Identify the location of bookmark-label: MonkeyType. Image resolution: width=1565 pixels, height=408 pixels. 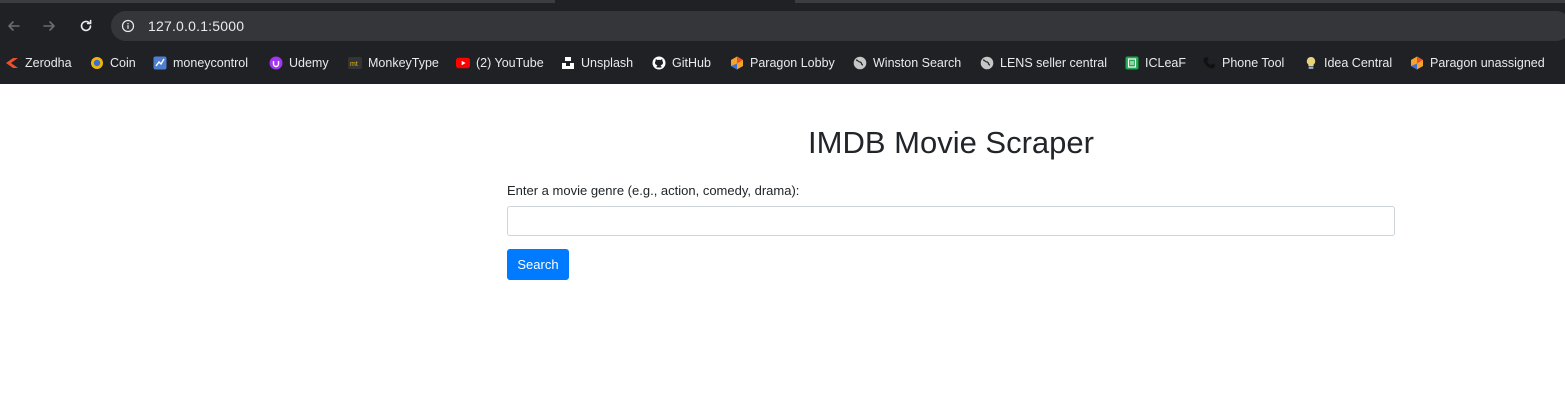
(403, 63).